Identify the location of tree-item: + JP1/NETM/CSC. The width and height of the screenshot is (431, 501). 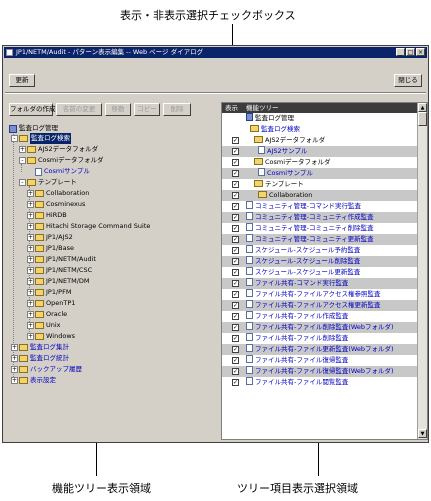
(59, 270).